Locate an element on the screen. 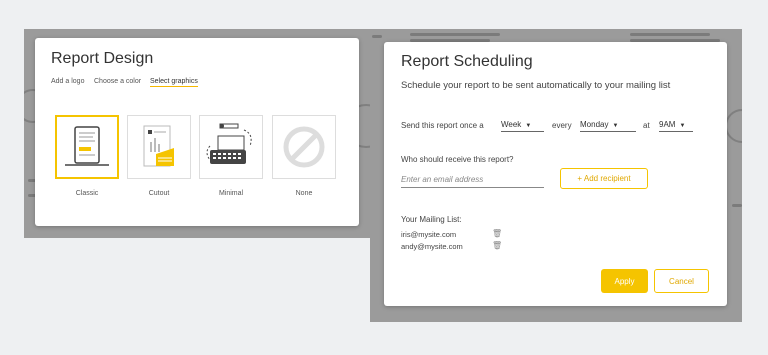  graphic-label-classic: Classic is located at coordinates (87, 193).